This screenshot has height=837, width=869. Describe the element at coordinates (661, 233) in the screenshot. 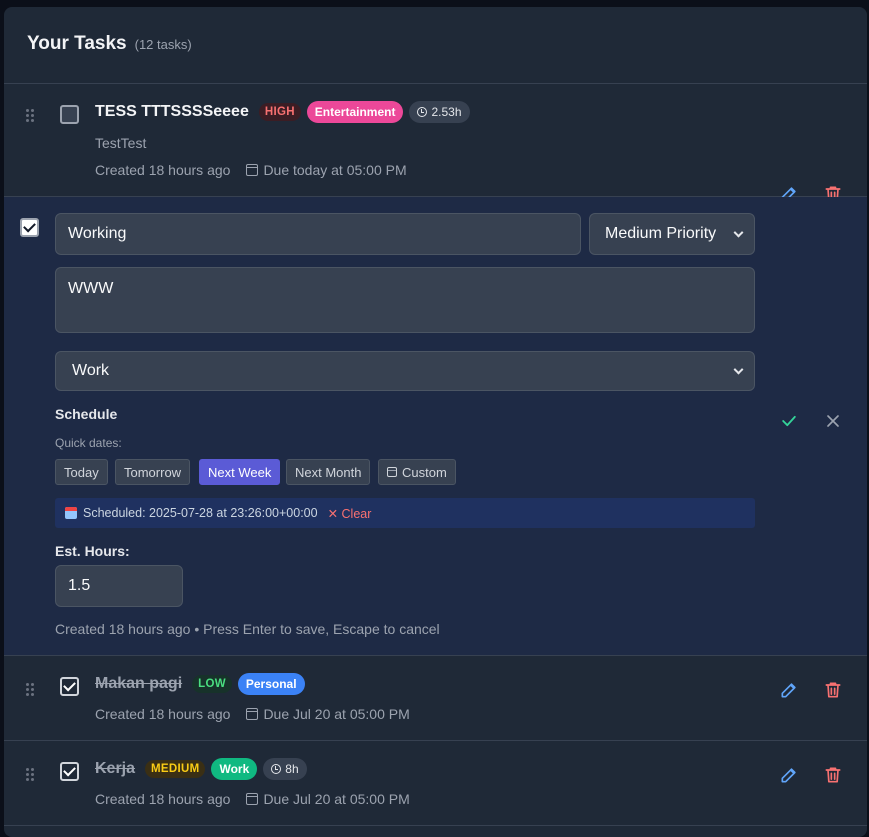

I see `priority-select-value: Medium Priority` at that location.